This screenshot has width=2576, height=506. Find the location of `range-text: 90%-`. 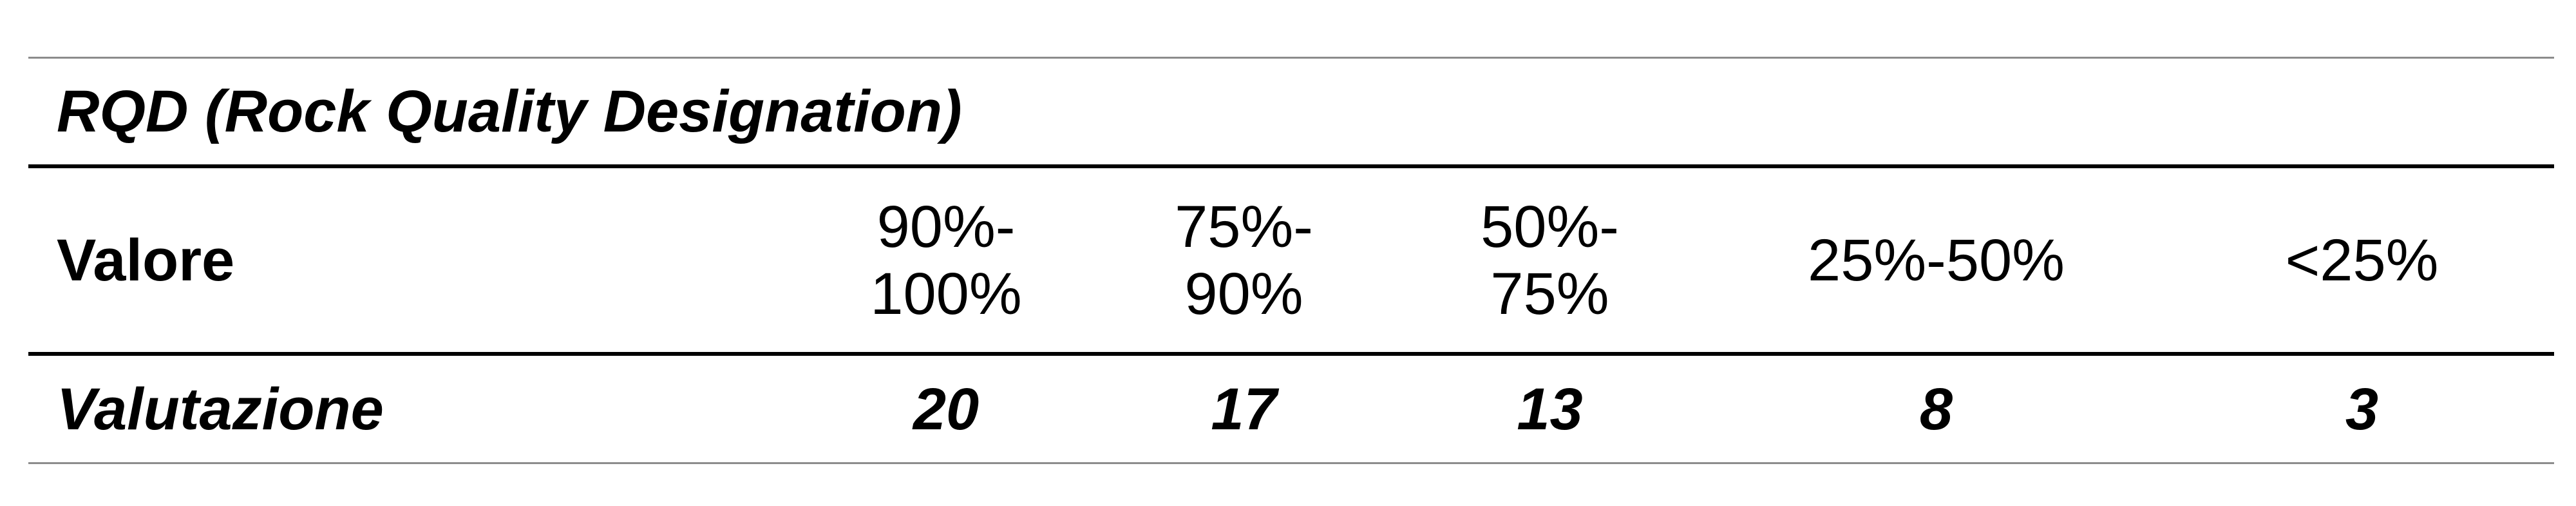

range-text: 90%- is located at coordinates (946, 226).